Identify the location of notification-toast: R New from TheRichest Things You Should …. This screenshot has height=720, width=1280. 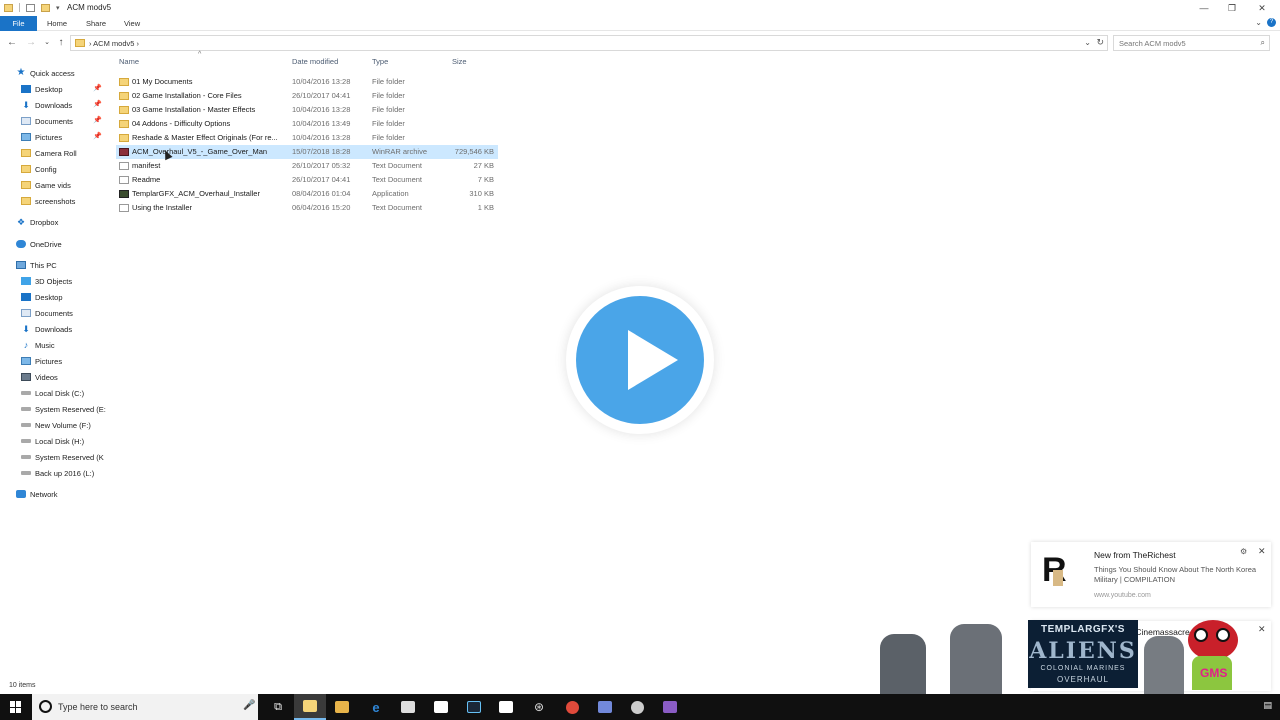
(1151, 574).